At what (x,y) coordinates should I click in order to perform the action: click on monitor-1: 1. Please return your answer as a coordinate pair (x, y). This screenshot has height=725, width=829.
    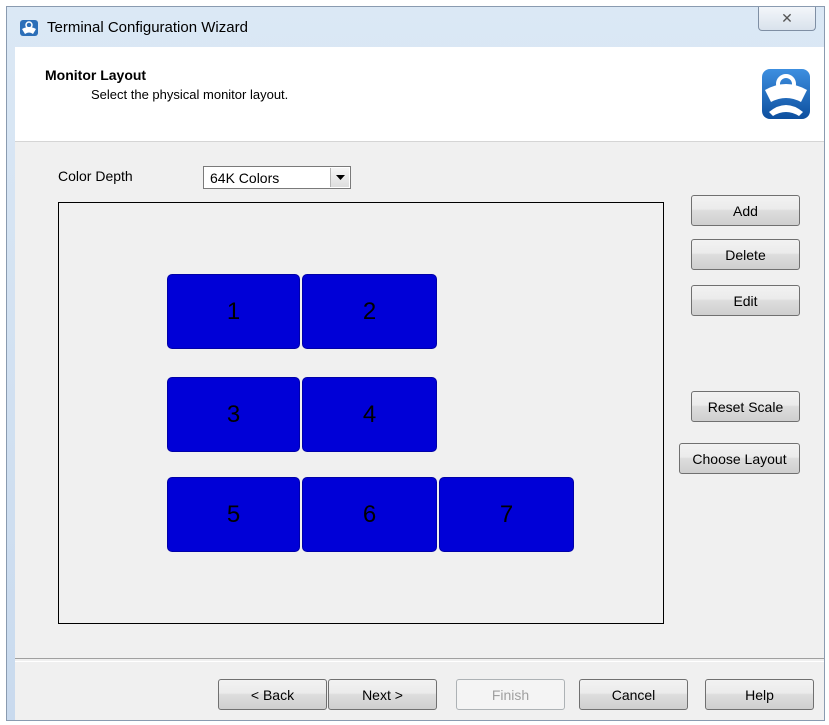
    Looking at the image, I should click on (233, 311).